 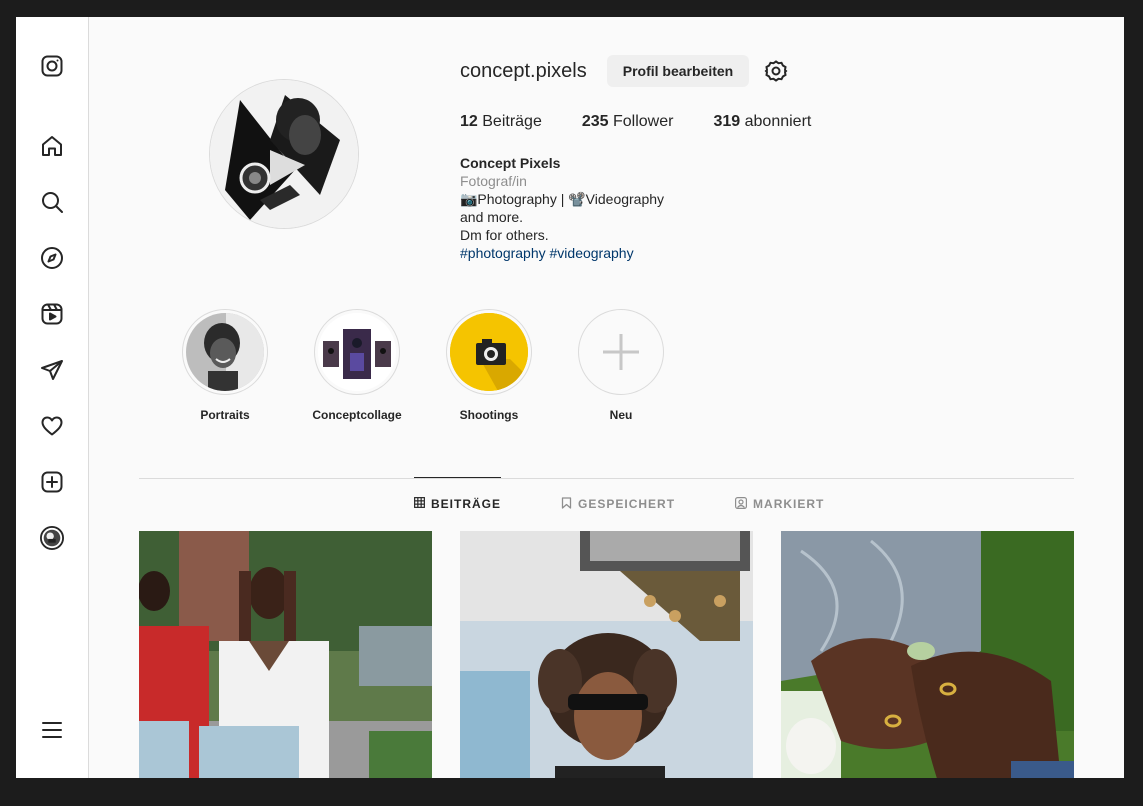 I want to click on bio-line: Dm for others., so click(x=504, y=235).